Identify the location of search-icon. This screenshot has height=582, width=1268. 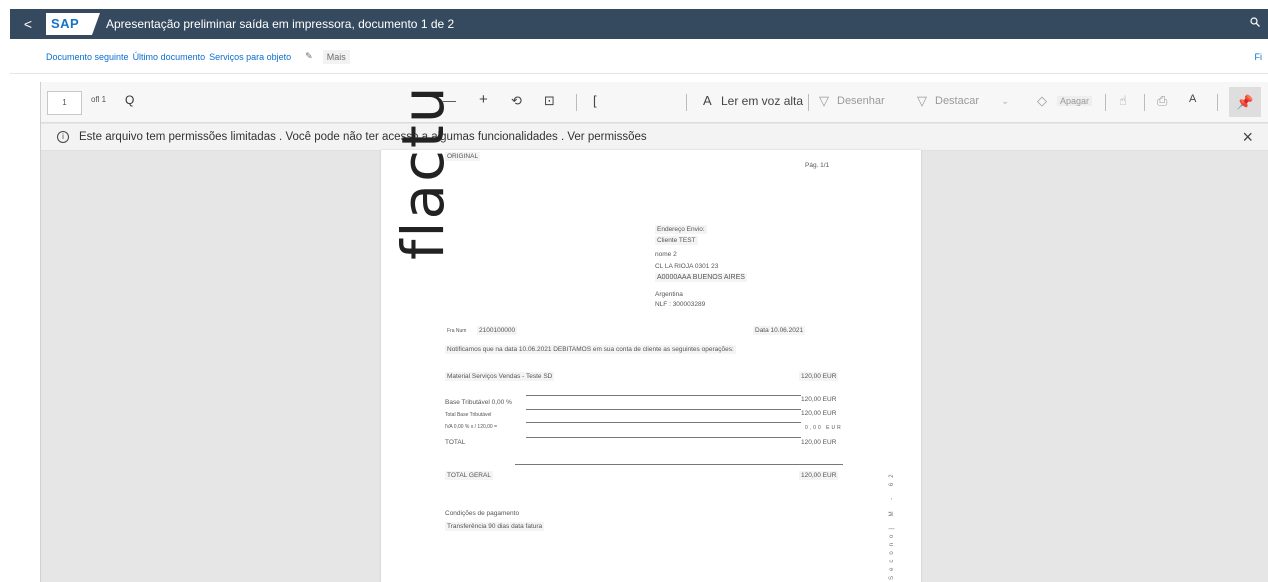
(1255, 22).